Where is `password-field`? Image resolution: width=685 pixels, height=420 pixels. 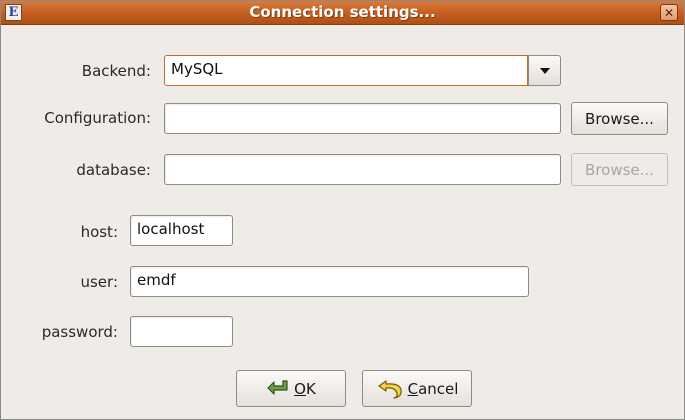
password-field is located at coordinates (181, 331).